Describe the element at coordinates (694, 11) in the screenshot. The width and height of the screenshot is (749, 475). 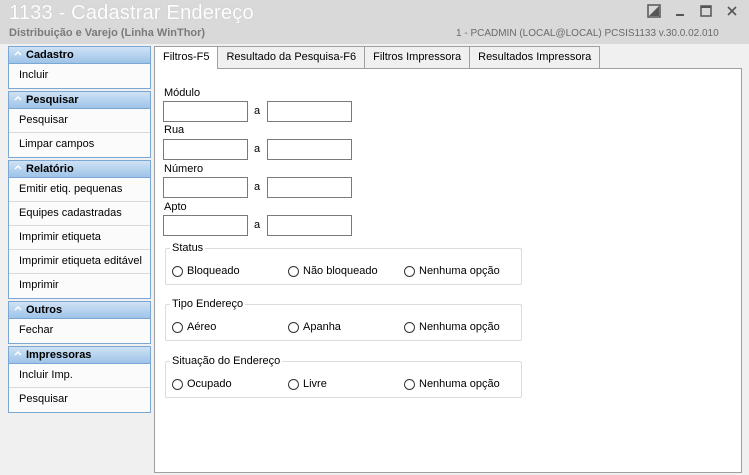
I see `window-controls` at that location.